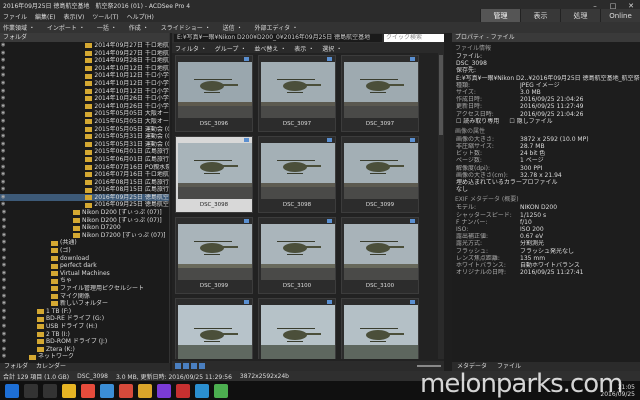  Describe the element at coordinates (84, 137) in the screenshot. I see `folder-row: ◉ 2015年05月31日 運動会 (02)` at that location.